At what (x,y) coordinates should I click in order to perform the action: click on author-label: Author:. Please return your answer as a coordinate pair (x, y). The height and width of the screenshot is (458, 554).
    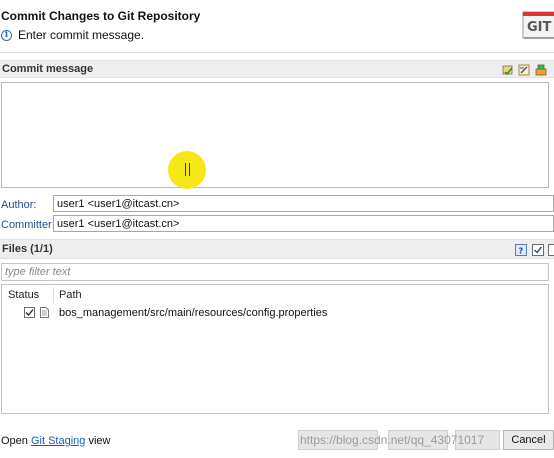
    Looking at the image, I should click on (19, 205).